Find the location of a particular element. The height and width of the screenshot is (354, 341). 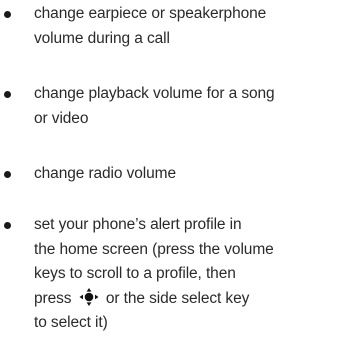

text-line: change earpiece or speakerphone is located at coordinates (150, 13).